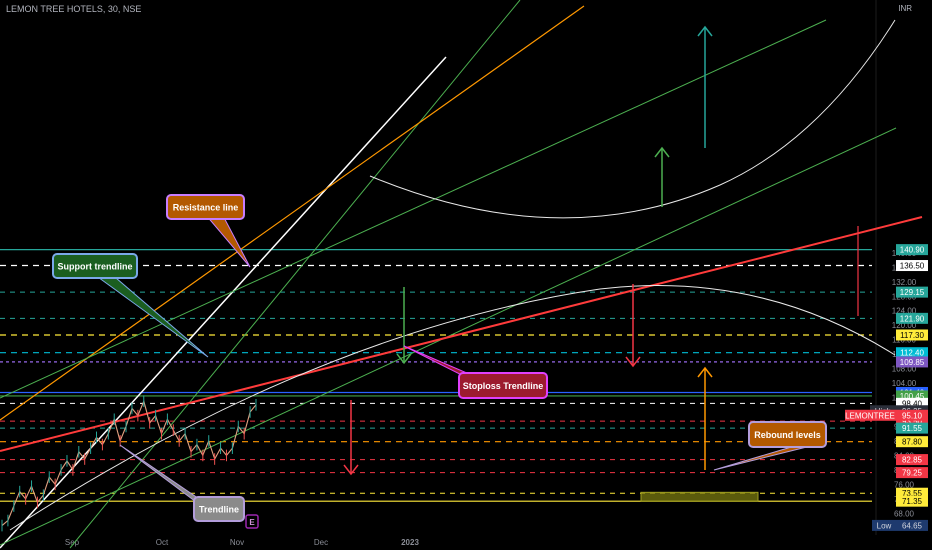 The height and width of the screenshot is (550, 932). I want to click on chart-title: LEMON TREE HOTELS, 30, NSE, so click(74, 9).